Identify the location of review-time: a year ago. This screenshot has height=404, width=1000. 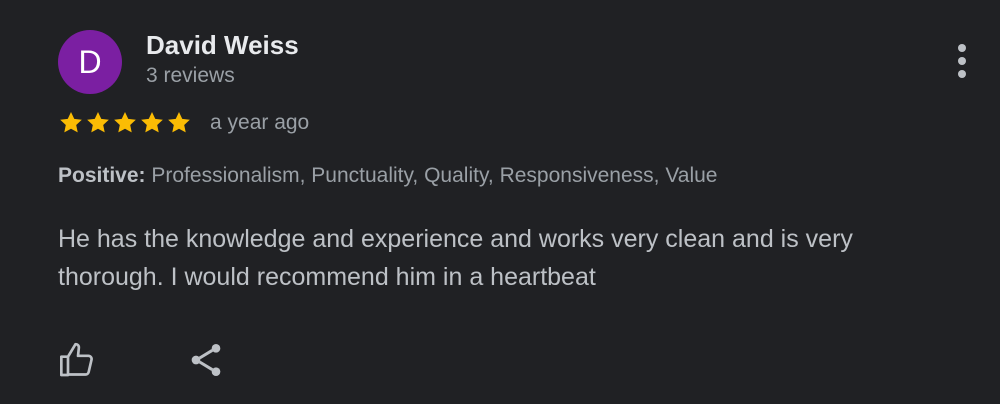
(260, 122).